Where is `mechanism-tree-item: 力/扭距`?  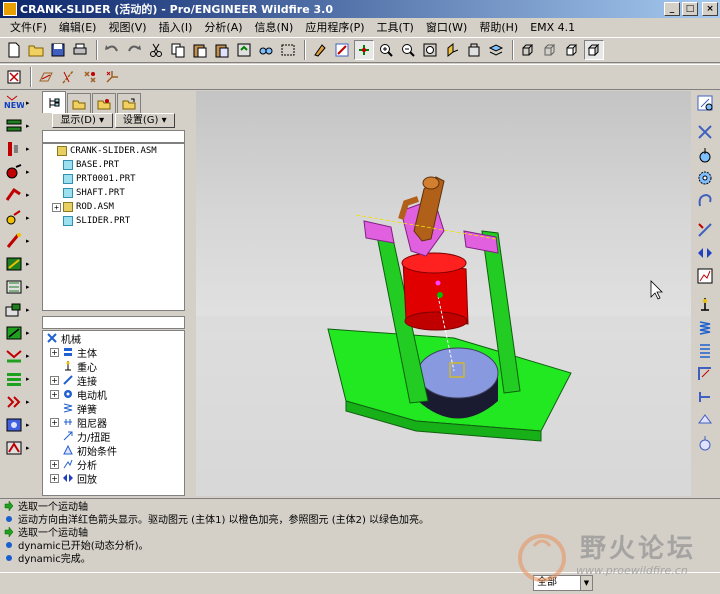
mechanism-tree-item: 力/扭距 is located at coordinates (113, 436).